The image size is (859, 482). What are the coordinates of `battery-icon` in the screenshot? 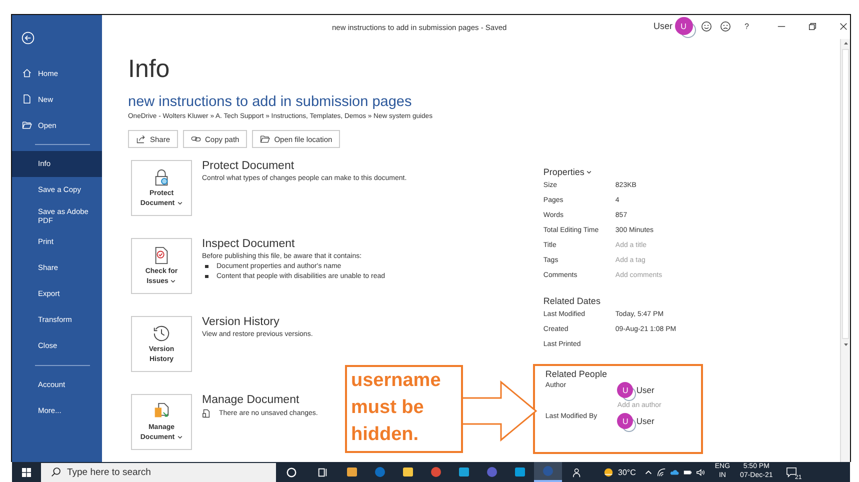 It's located at (687, 472).